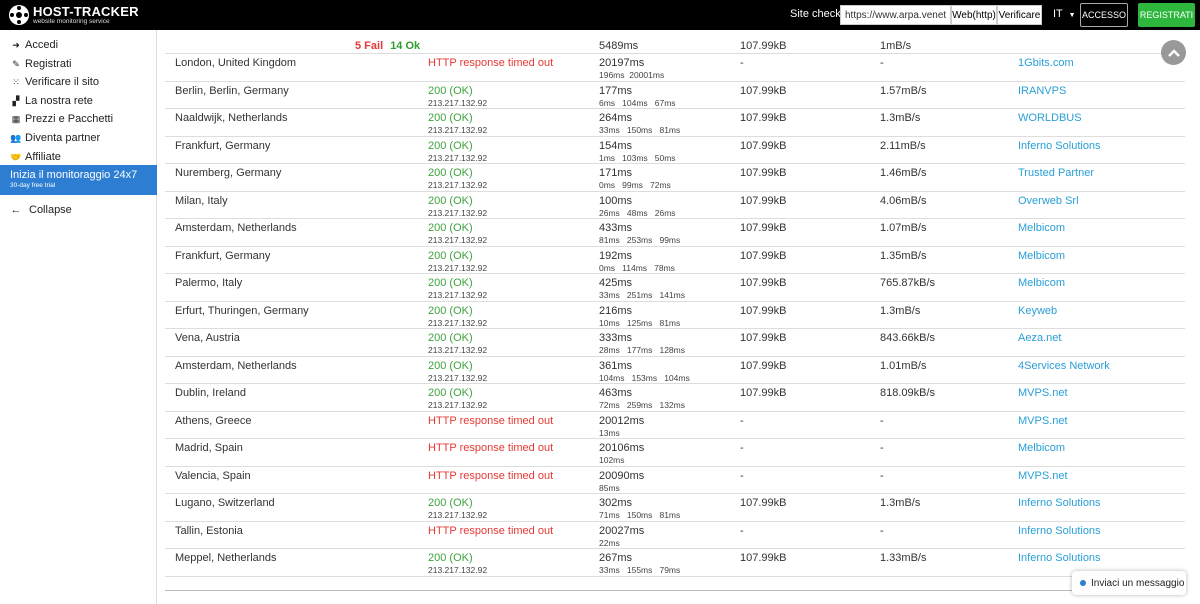 The width and height of the screenshot is (1200, 604). Describe the element at coordinates (61, 119) in the screenshot. I see `sidebar-item-prezzi: ▦ Prezzi e Pacchetti` at that location.